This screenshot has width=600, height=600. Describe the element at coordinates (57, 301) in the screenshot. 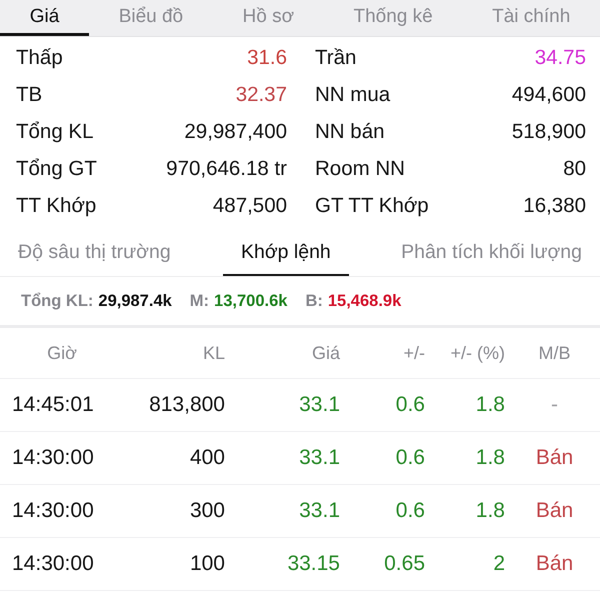

I see `summary-label: Tổng KL:` at that location.